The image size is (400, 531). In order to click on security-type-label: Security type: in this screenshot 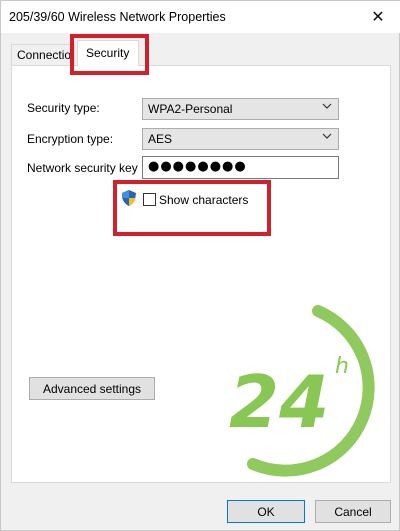, I will do `click(63, 108)`.